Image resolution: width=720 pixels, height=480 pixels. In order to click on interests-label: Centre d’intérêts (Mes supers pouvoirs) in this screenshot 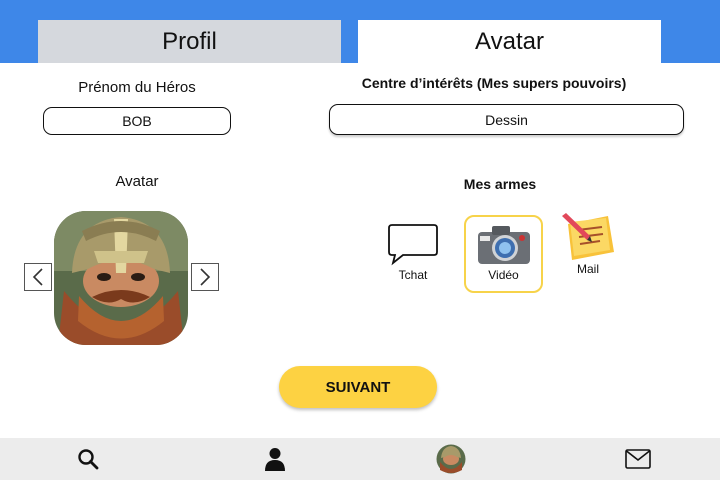, I will do `click(494, 83)`.